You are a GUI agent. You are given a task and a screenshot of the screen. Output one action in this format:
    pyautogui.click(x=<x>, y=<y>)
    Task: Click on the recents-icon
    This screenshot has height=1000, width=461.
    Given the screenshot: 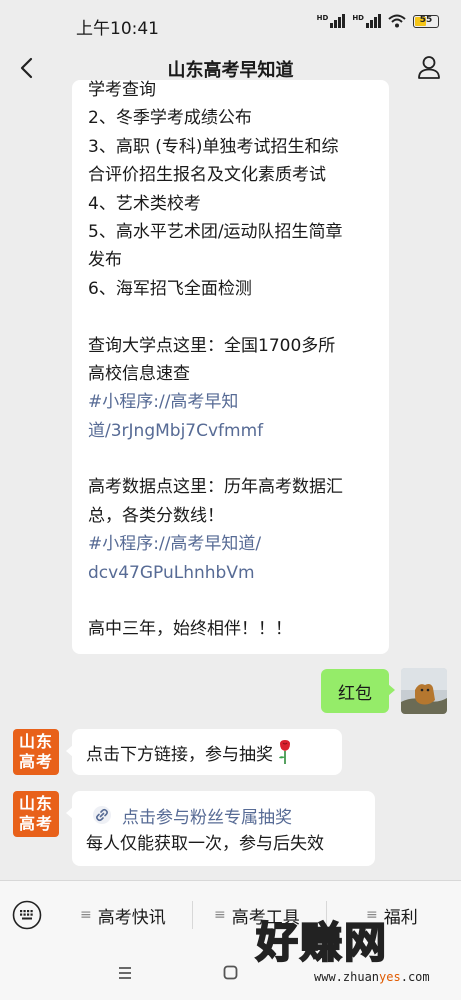 What is the action you would take?
    pyautogui.click(x=125, y=973)
    